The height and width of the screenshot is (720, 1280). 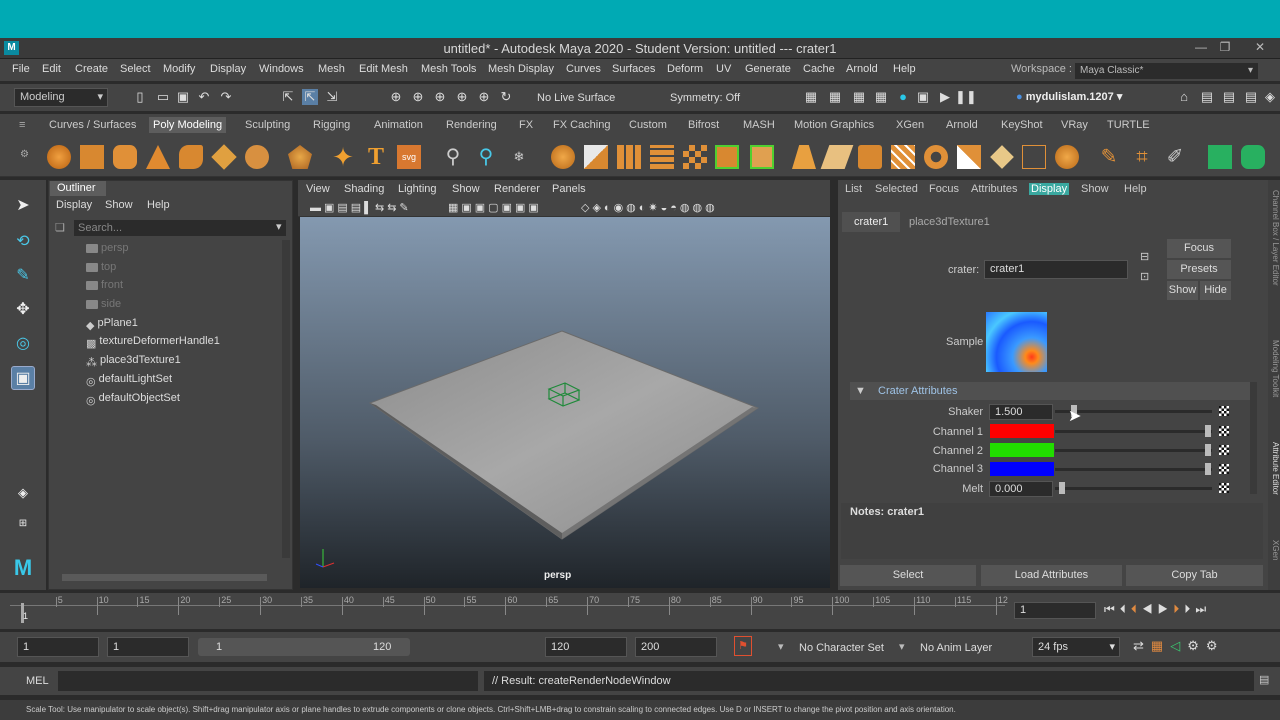 I want to click on settings-icon: ⚙, so click(x=1215, y=645).